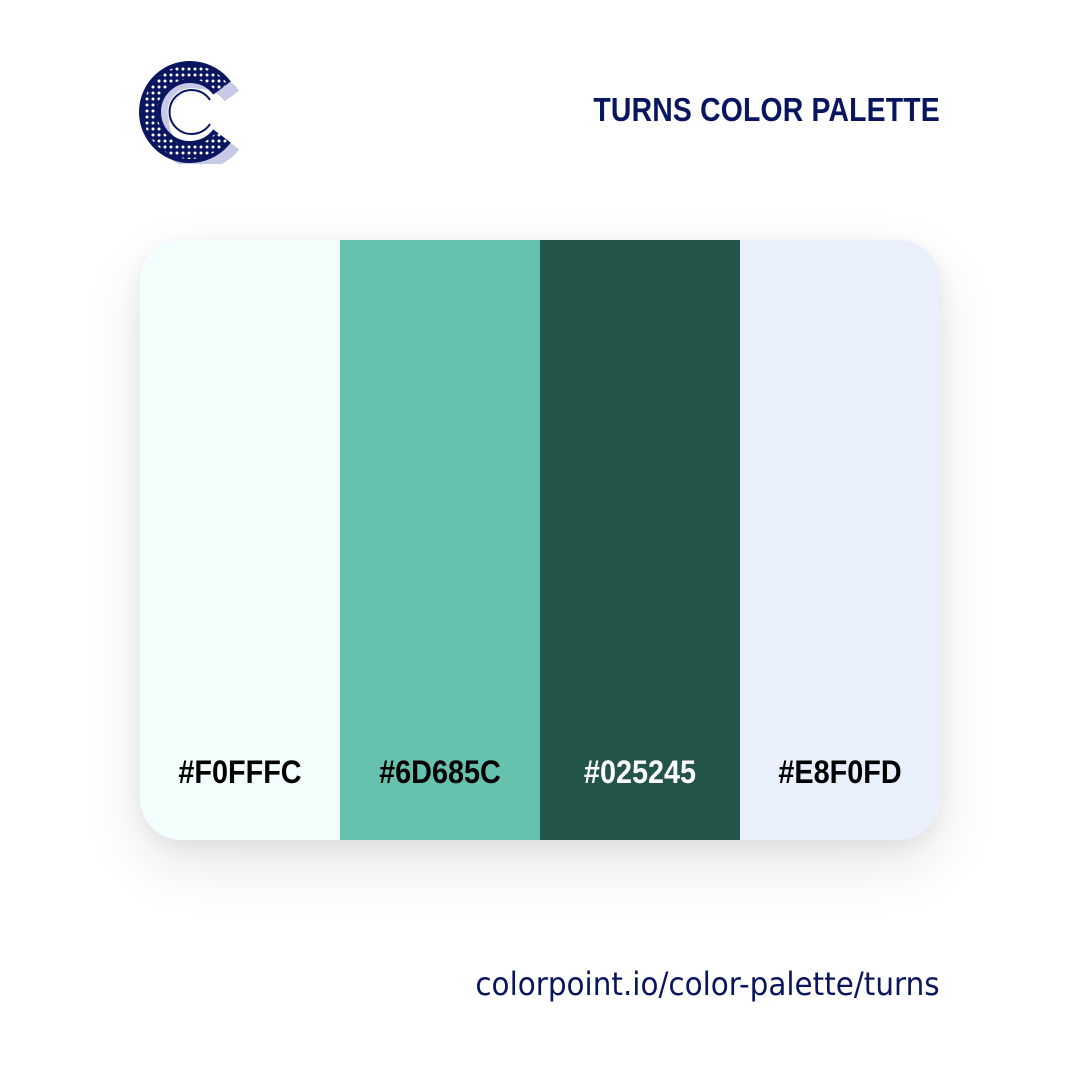 The image size is (1080, 1080). I want to click on swatch-hex-label: #6D685C, so click(440, 772).